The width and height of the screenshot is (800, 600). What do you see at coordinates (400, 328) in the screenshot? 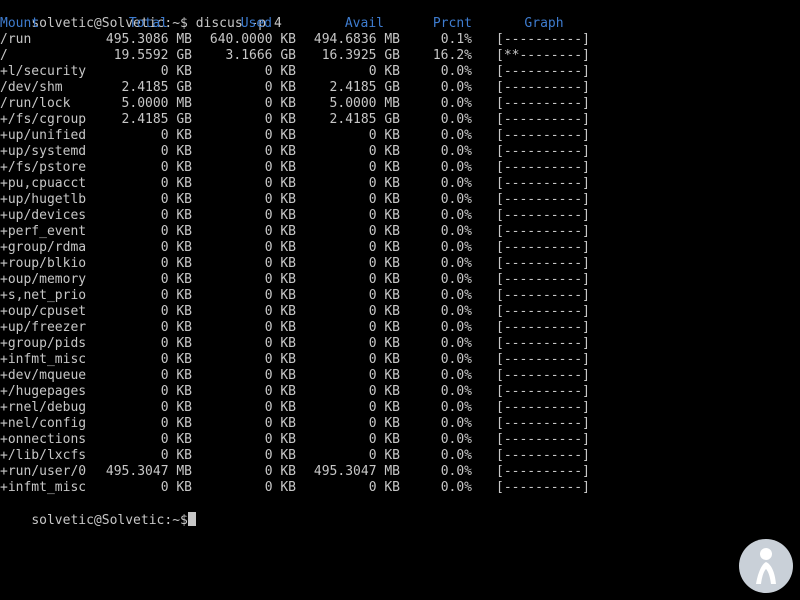
I see `table-row: +up/freezer 0 KB 0 KB 0 KB 0.0% [----------]` at bounding box center [400, 328].